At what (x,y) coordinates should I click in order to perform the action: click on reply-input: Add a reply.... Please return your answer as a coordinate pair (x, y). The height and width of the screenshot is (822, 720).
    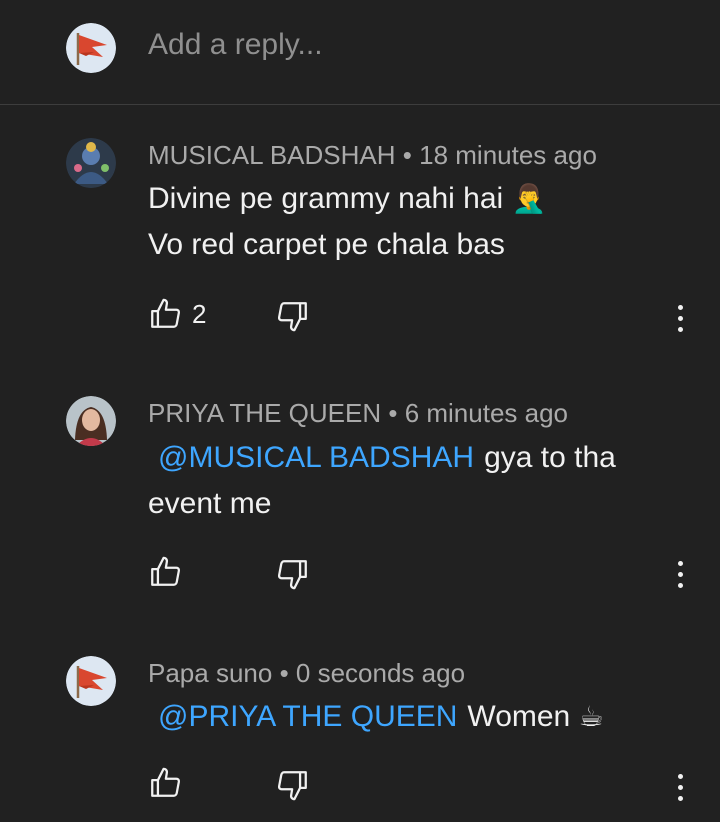
    Looking at the image, I should click on (235, 45).